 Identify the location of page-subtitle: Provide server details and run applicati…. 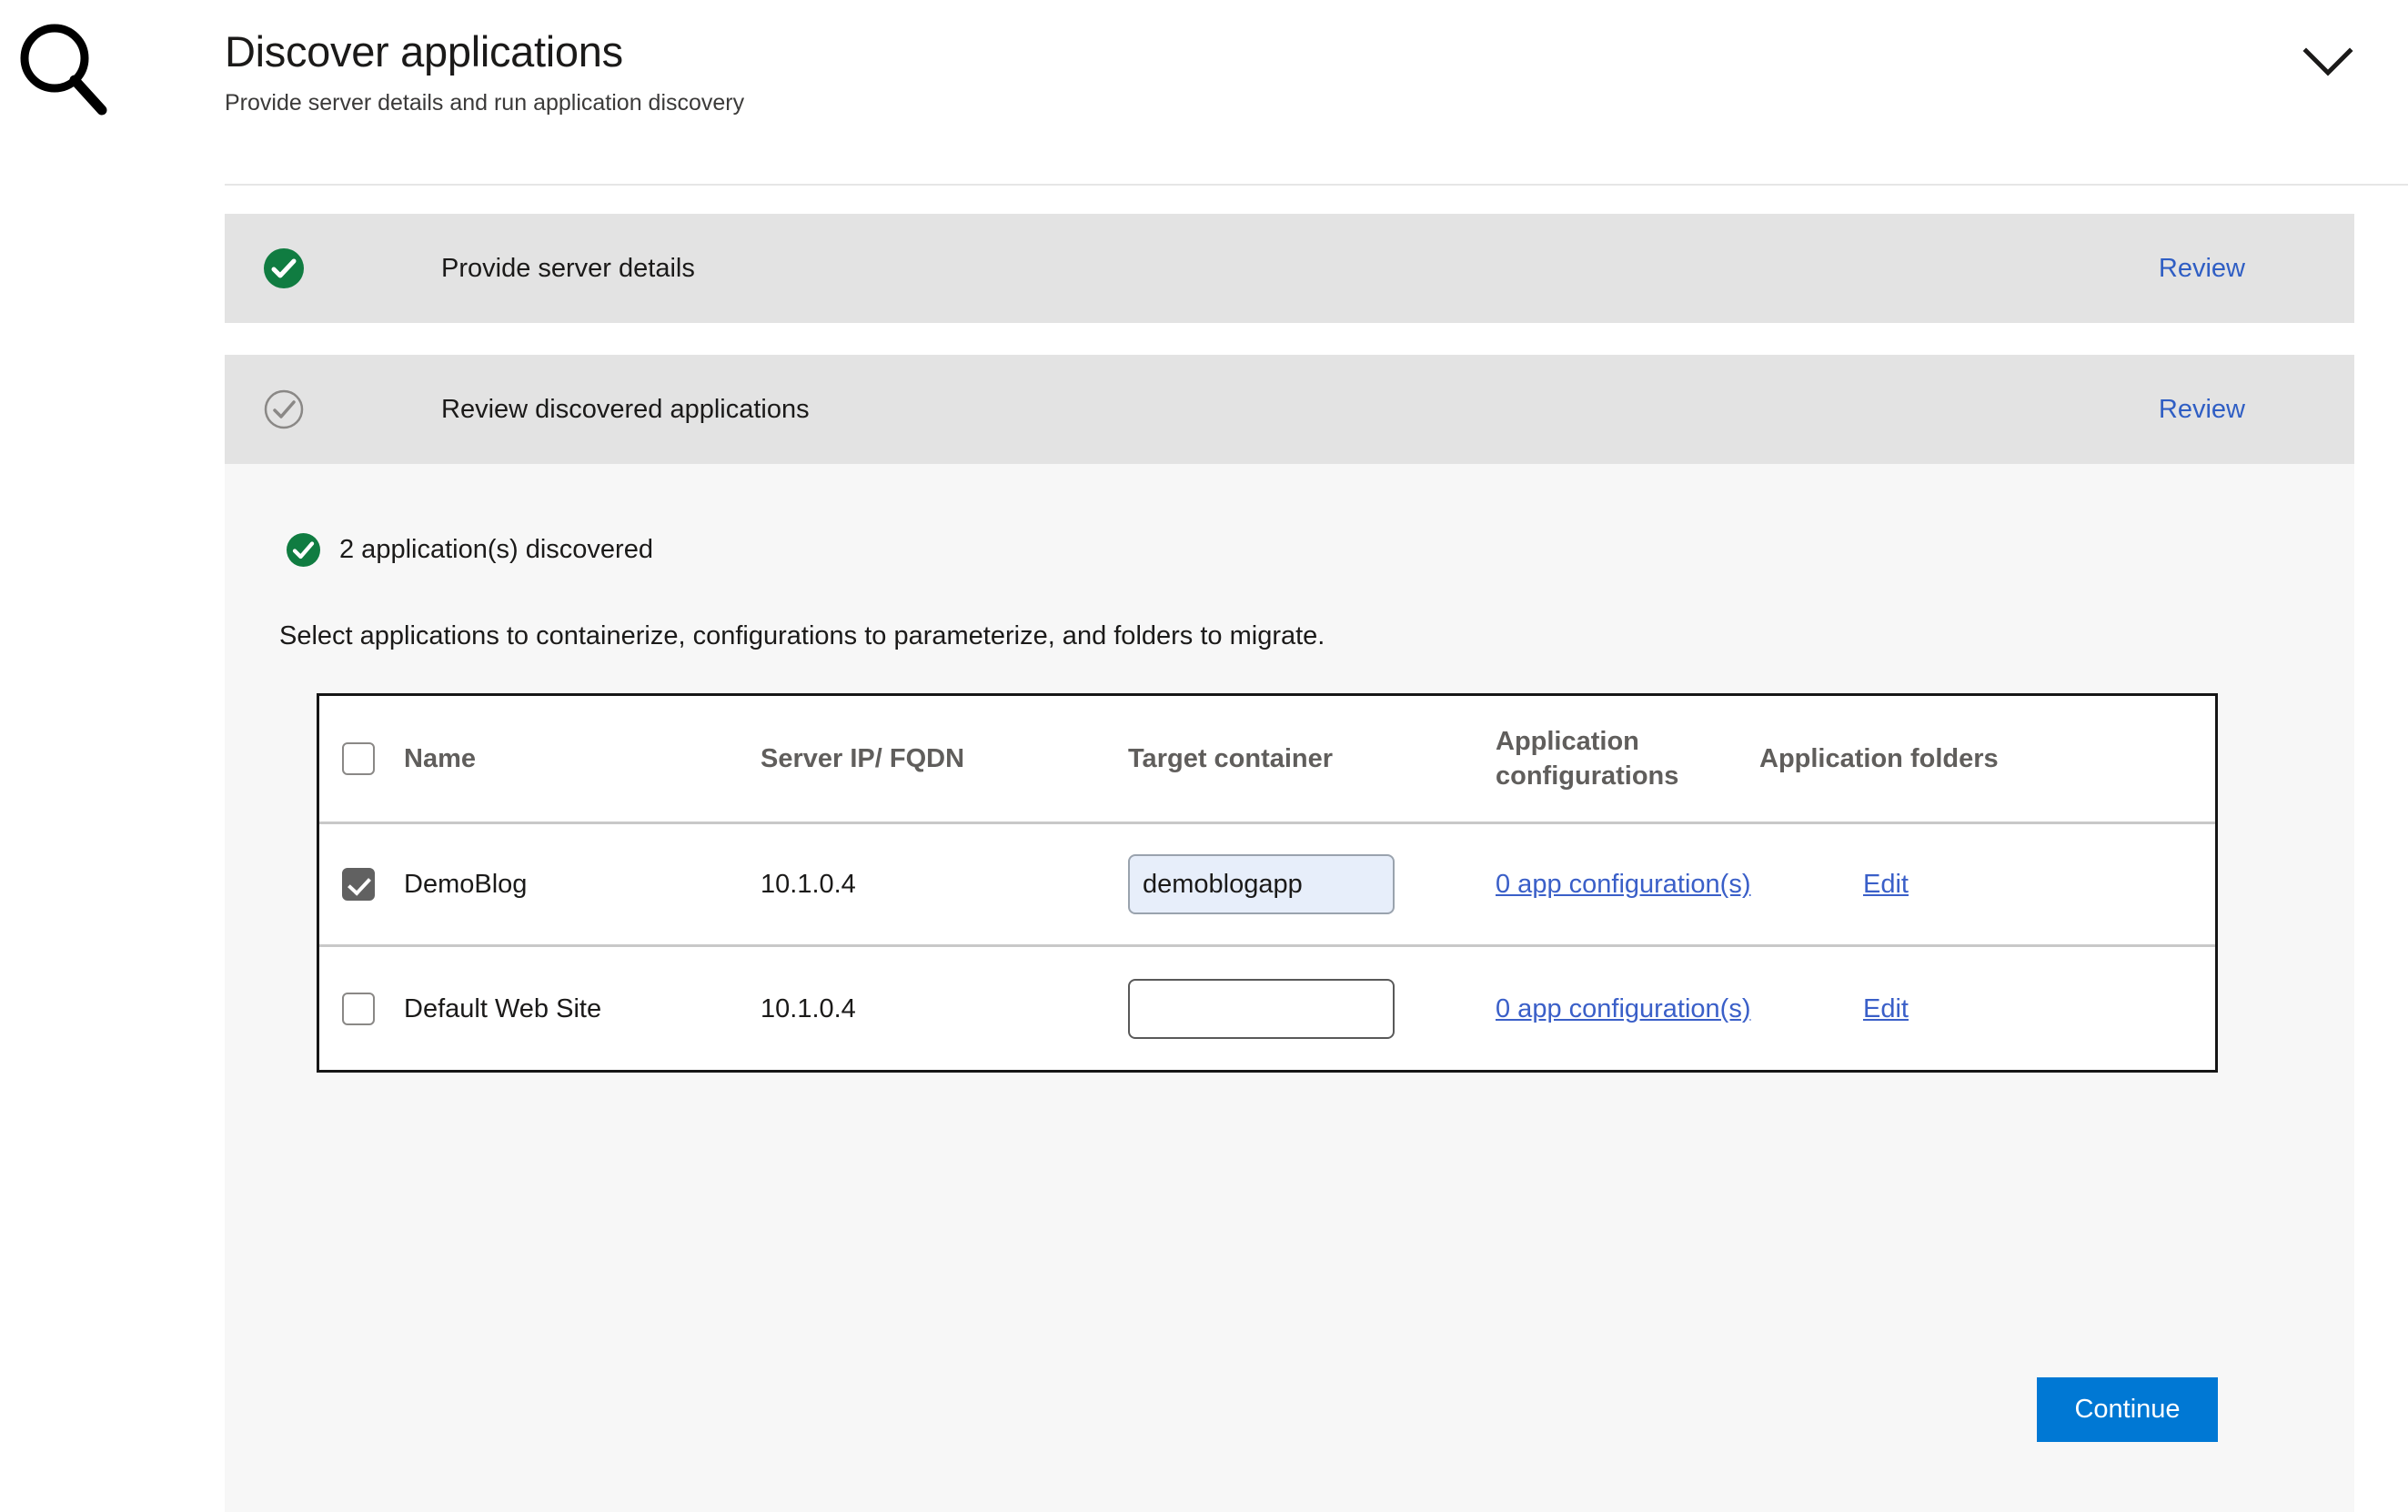
(485, 103).